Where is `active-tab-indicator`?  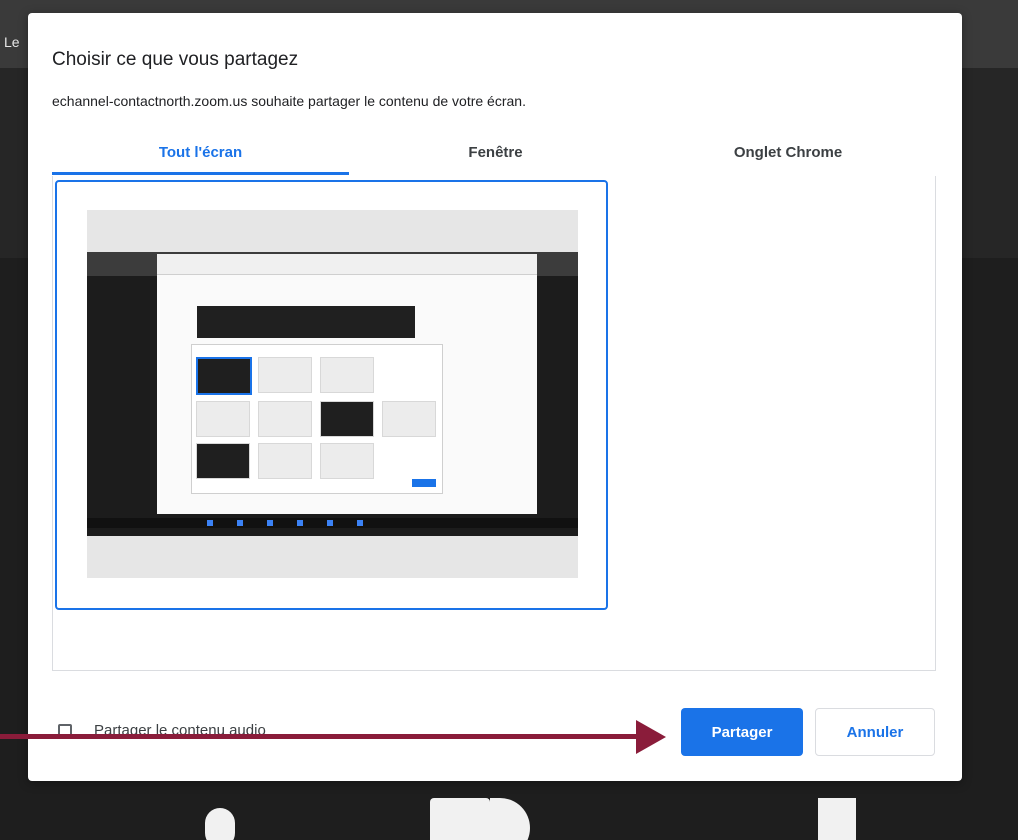
active-tab-indicator is located at coordinates (200, 173).